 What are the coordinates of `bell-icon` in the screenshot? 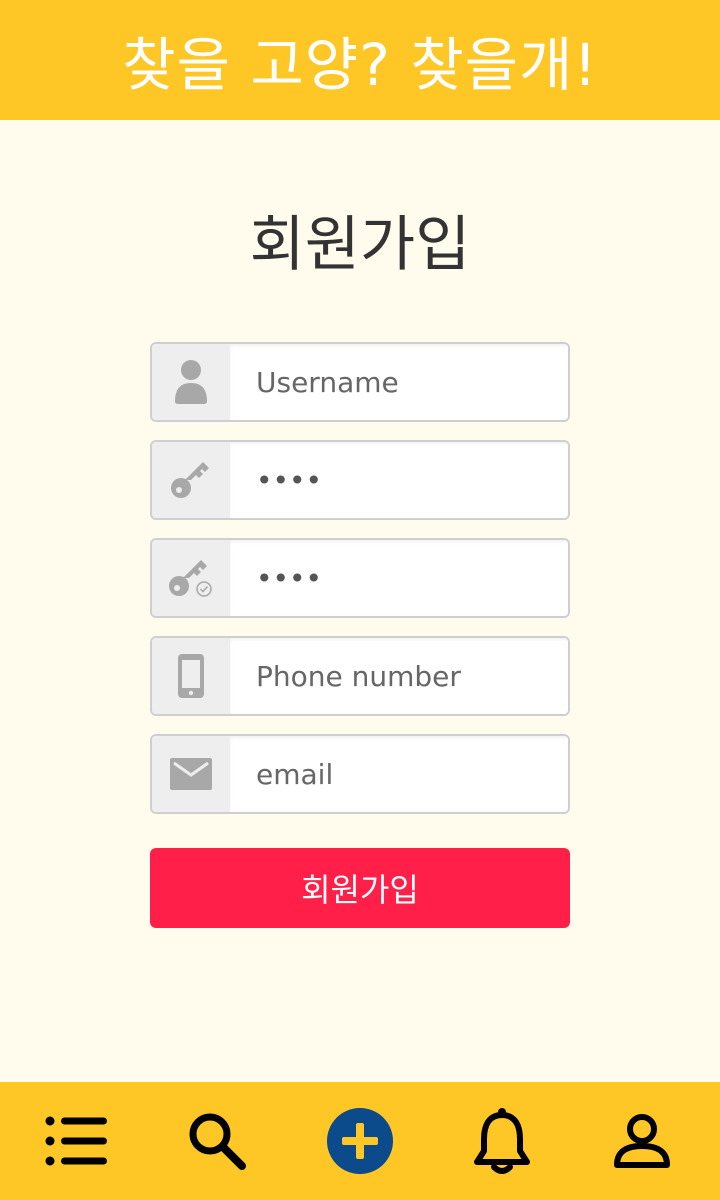 It's located at (502, 1141).